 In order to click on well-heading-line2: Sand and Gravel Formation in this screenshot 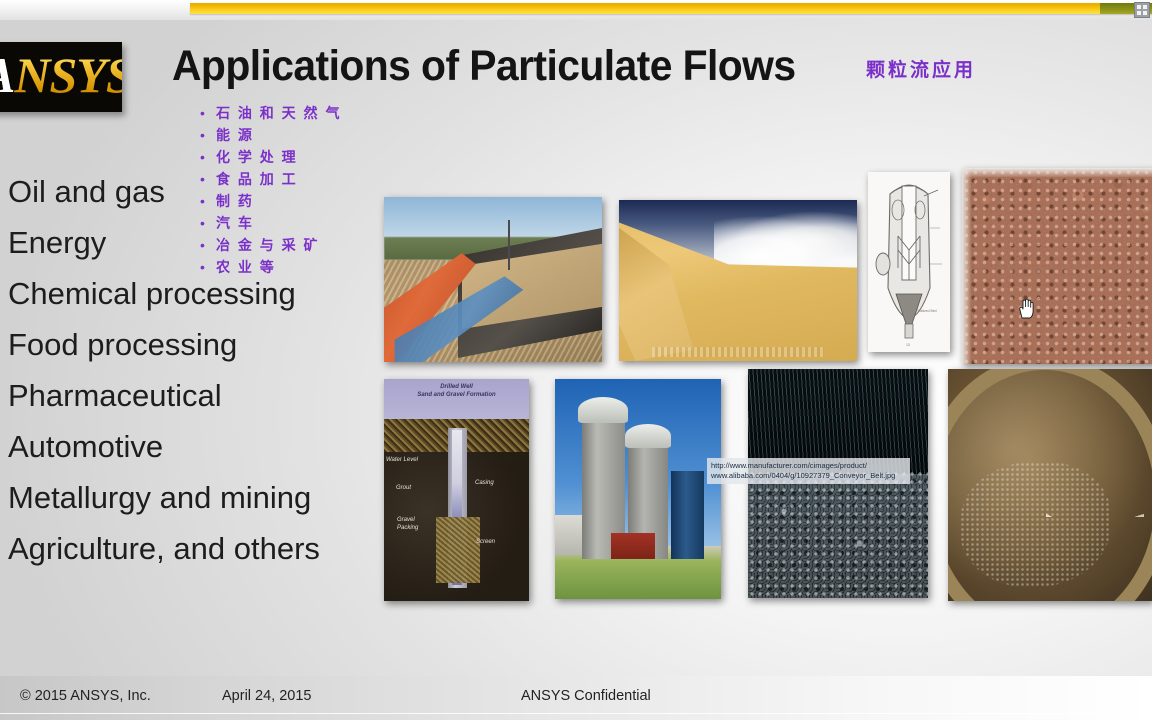, I will do `click(456, 395)`.